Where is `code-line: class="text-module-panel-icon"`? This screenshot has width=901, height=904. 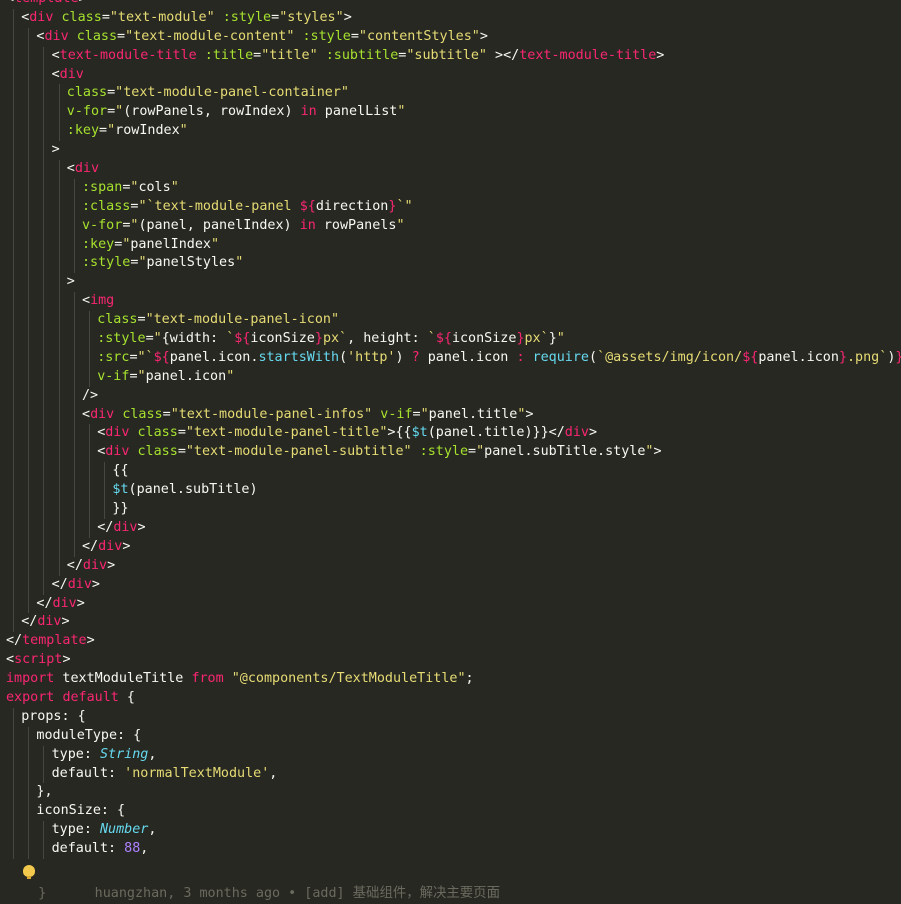
code-line: class="text-module-panel-icon" is located at coordinates (450, 321).